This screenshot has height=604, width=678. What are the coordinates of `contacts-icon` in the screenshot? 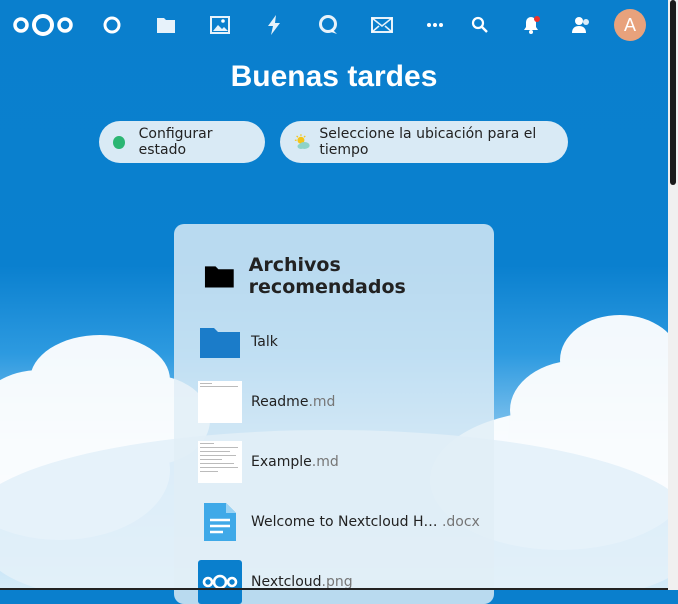 It's located at (581, 25).